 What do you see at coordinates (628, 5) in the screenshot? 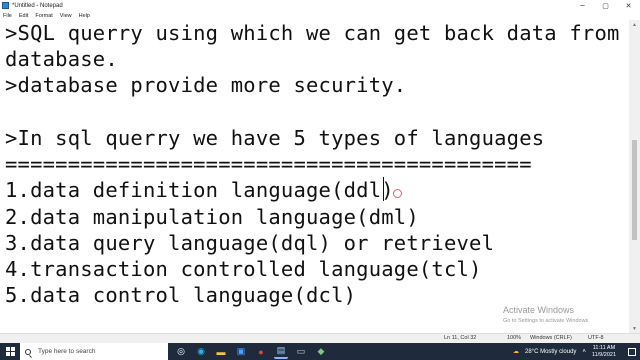
I see `close-button: ✕` at bounding box center [628, 5].